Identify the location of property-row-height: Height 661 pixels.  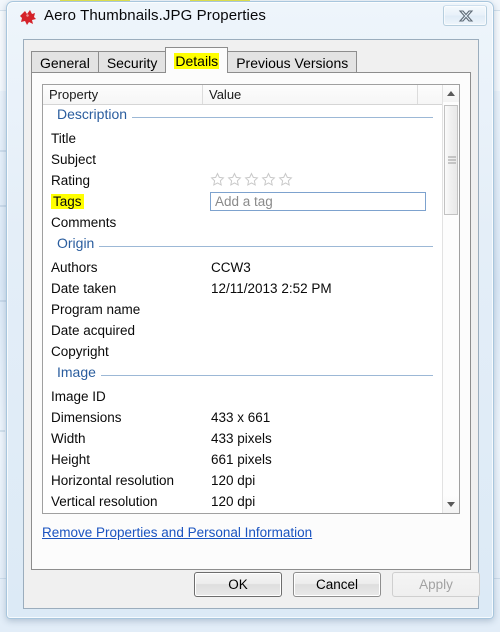
(243, 460).